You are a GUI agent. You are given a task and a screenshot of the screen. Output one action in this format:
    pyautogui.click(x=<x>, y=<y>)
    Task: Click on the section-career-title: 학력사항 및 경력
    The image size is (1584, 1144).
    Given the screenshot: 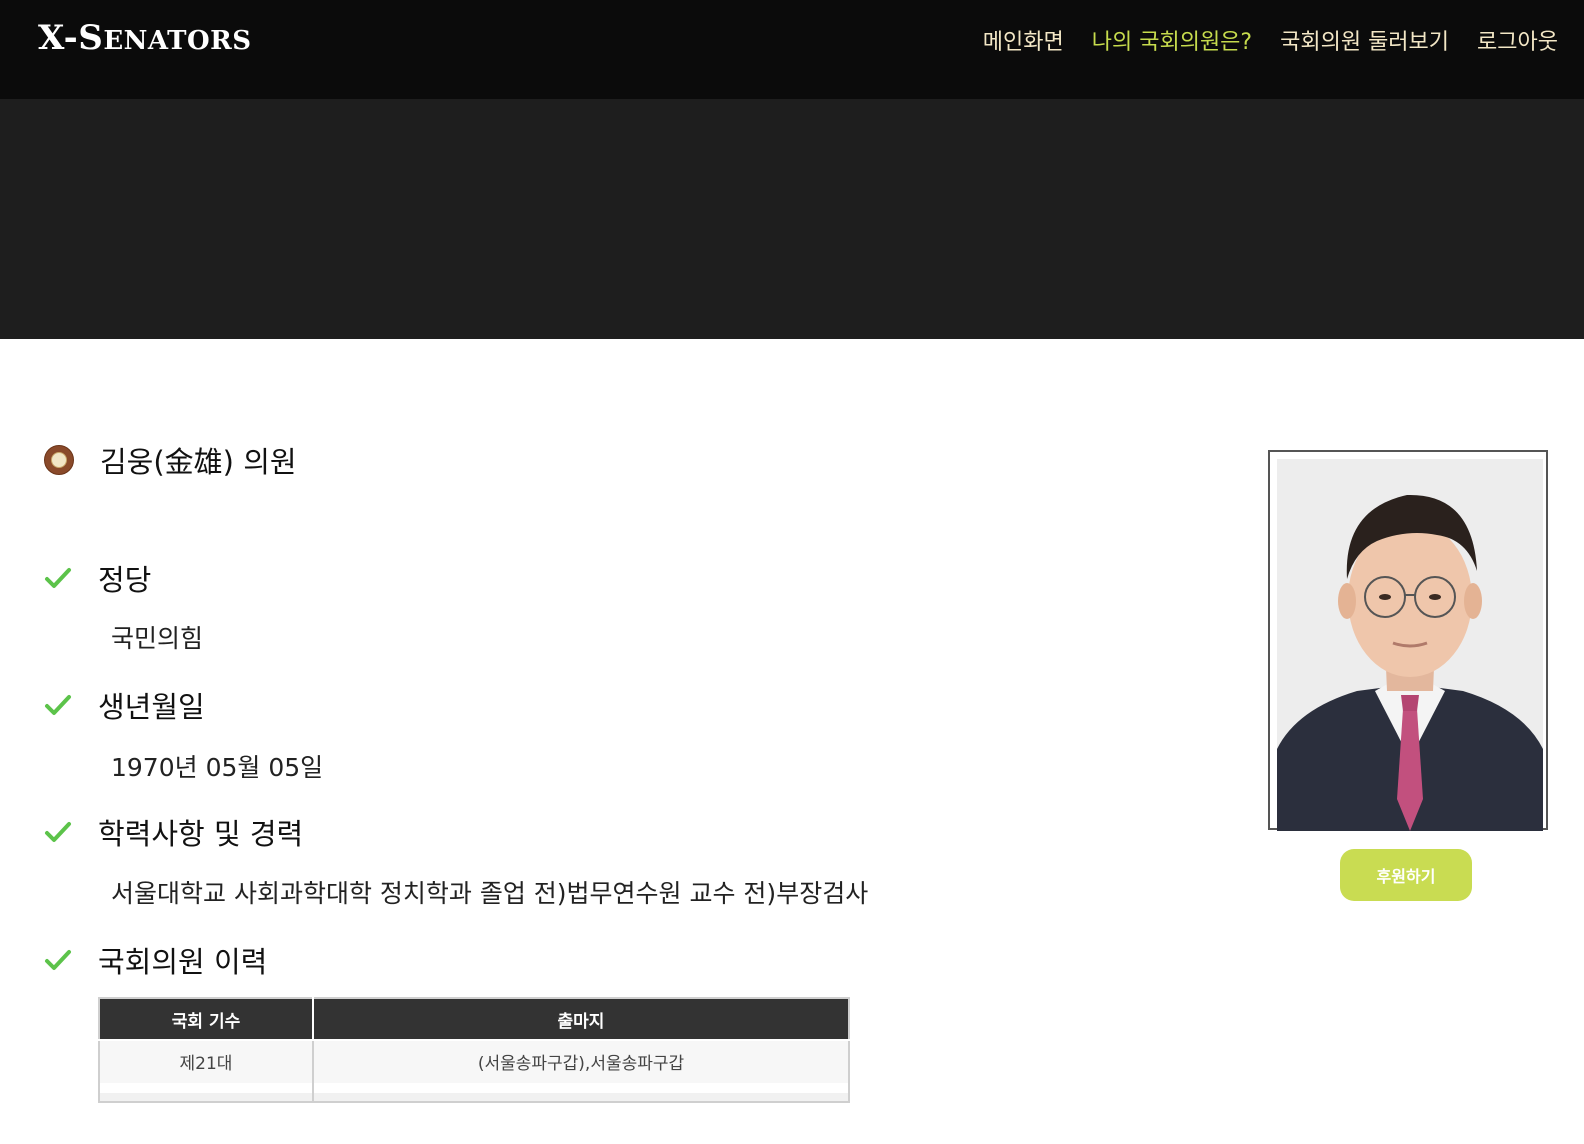 What is the action you would take?
    pyautogui.click(x=173, y=832)
    